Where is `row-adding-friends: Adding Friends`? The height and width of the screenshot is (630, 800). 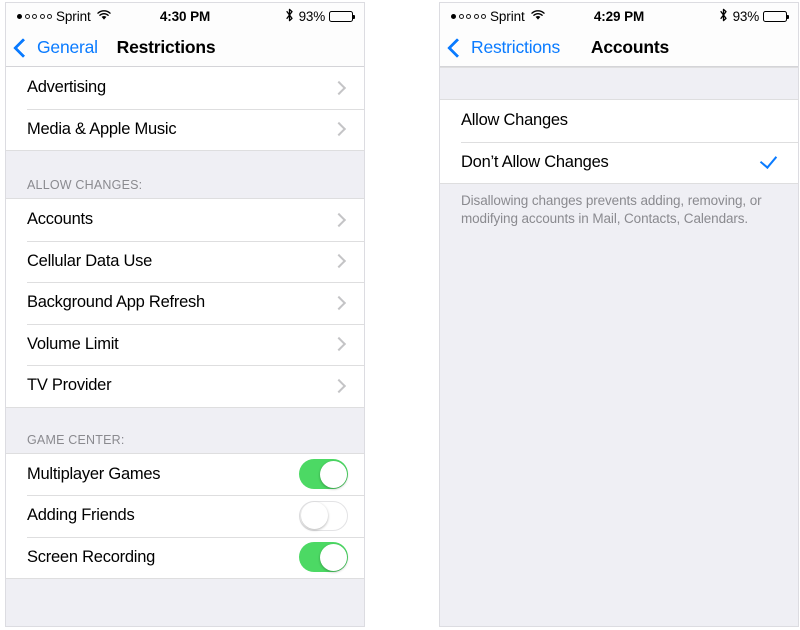 row-adding-friends: Adding Friends is located at coordinates (185, 516).